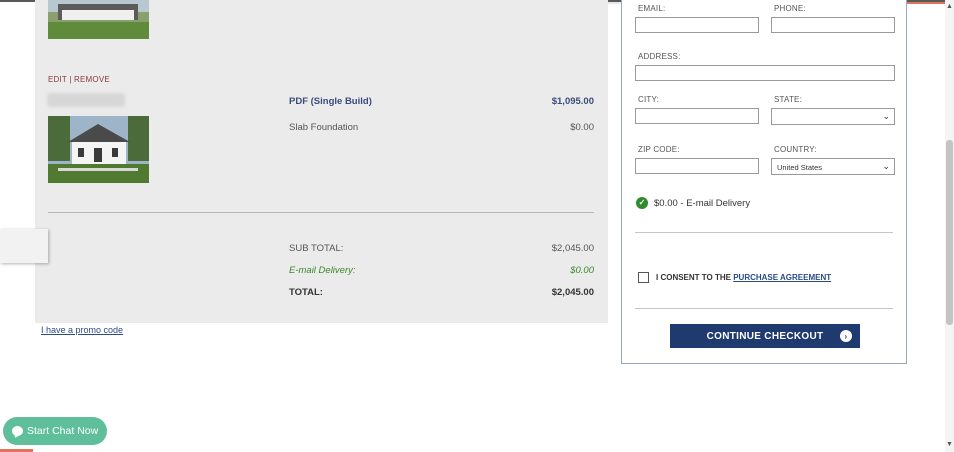 The image size is (954, 452). I want to click on blurred-plan-name, so click(86, 100).